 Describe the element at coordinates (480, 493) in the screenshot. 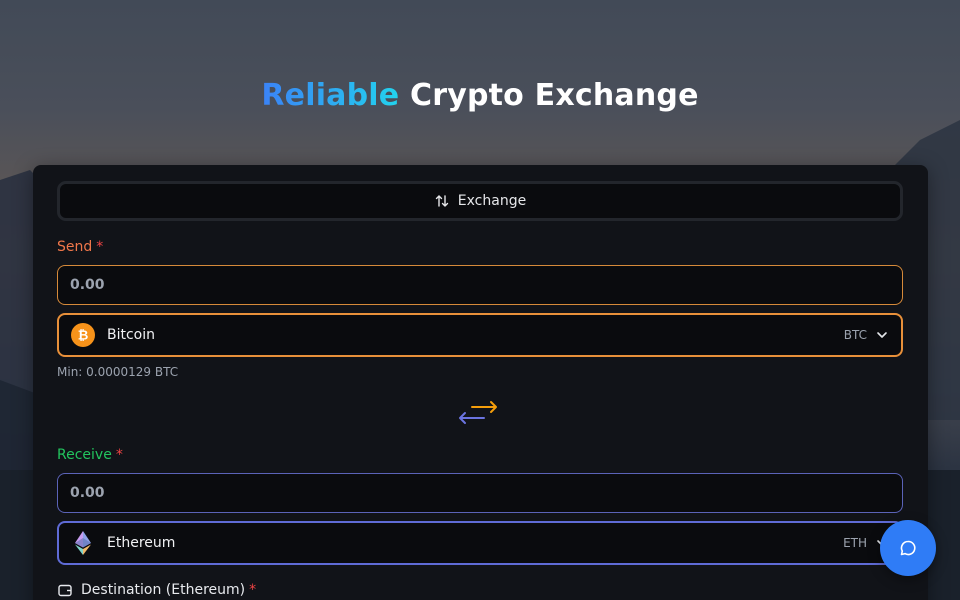

I see `receive-amount-input: 0.00` at that location.